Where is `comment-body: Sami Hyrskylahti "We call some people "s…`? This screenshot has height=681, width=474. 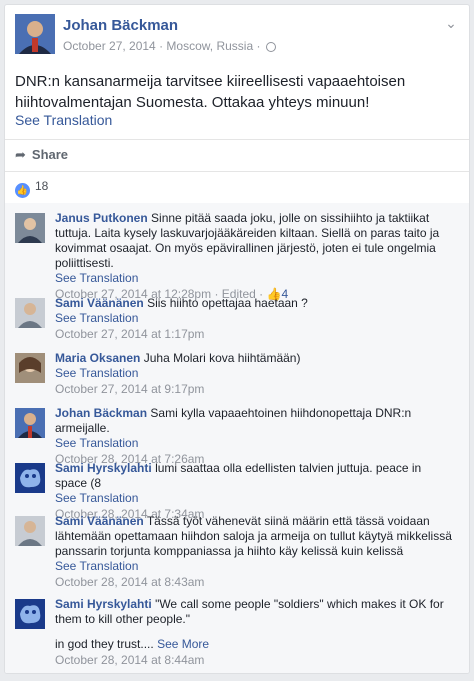 comment-body: Sami Hyrskylahti "We call some people "s… is located at coordinates (255, 632).